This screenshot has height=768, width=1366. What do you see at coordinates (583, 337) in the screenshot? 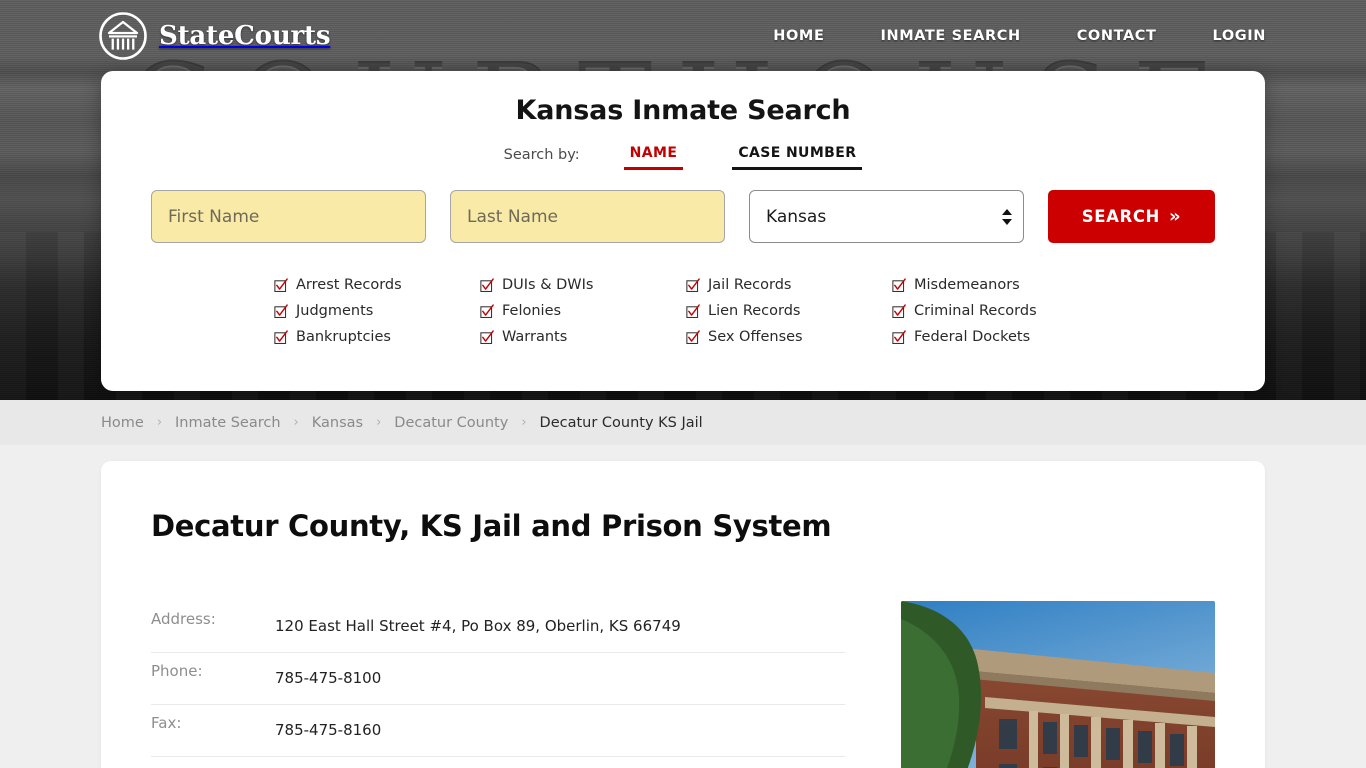
I see `feature-item: Warrants` at bounding box center [583, 337].